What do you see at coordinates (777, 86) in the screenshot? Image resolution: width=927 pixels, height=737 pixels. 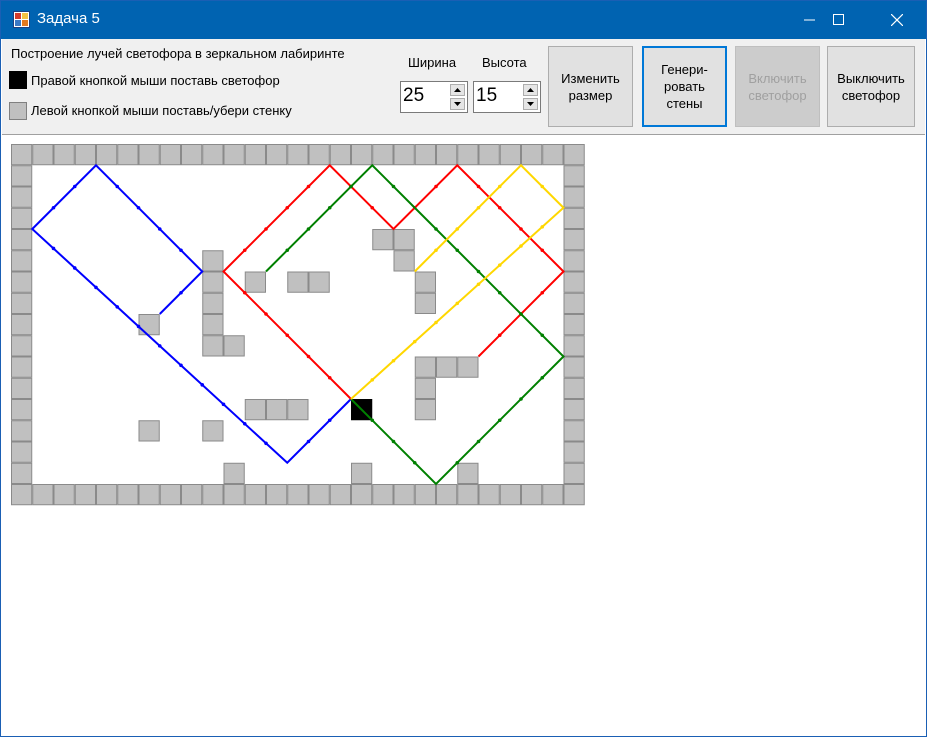 I see `enable-light-button: Включить светофор` at bounding box center [777, 86].